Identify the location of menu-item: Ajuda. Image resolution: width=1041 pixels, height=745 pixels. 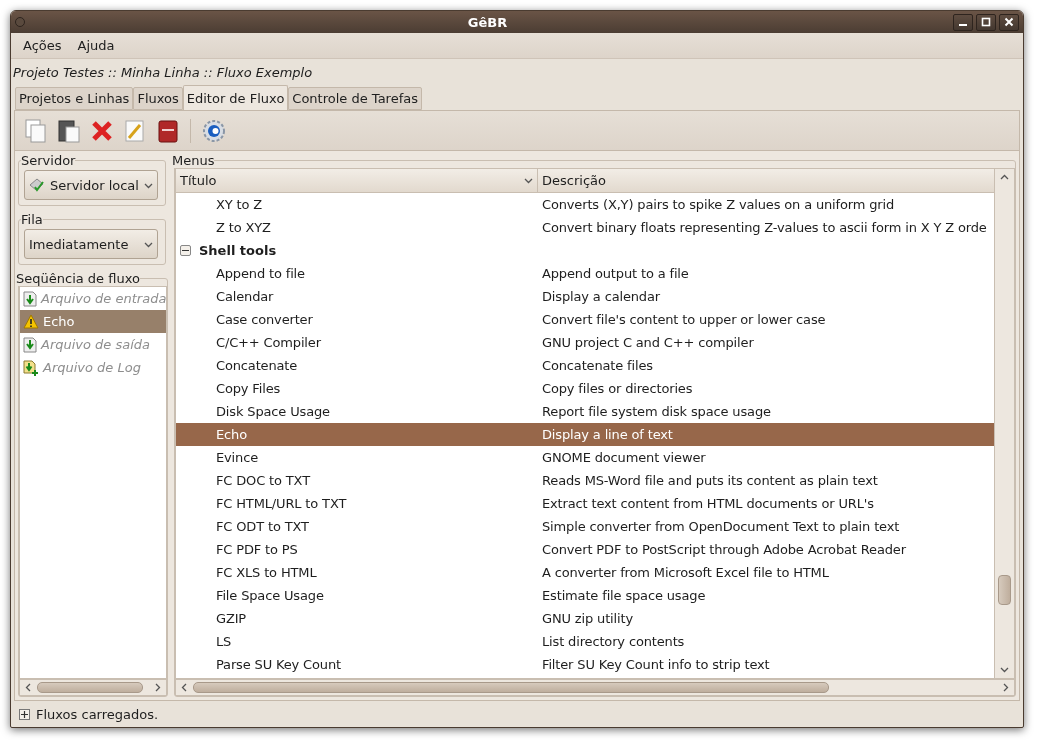
(96, 45).